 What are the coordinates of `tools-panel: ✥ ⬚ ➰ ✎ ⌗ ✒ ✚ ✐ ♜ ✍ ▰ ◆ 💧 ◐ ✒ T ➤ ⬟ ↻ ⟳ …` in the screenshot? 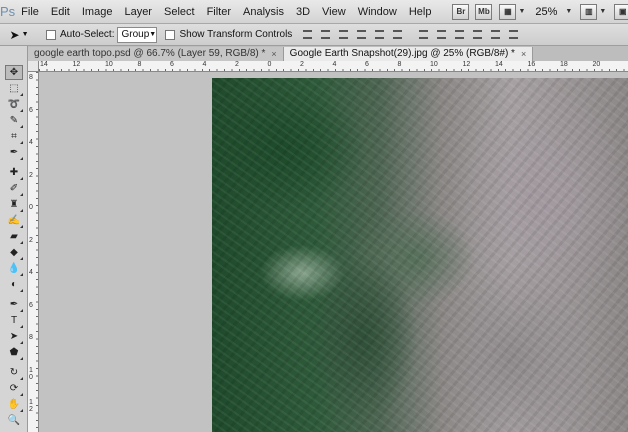 It's located at (14, 239).